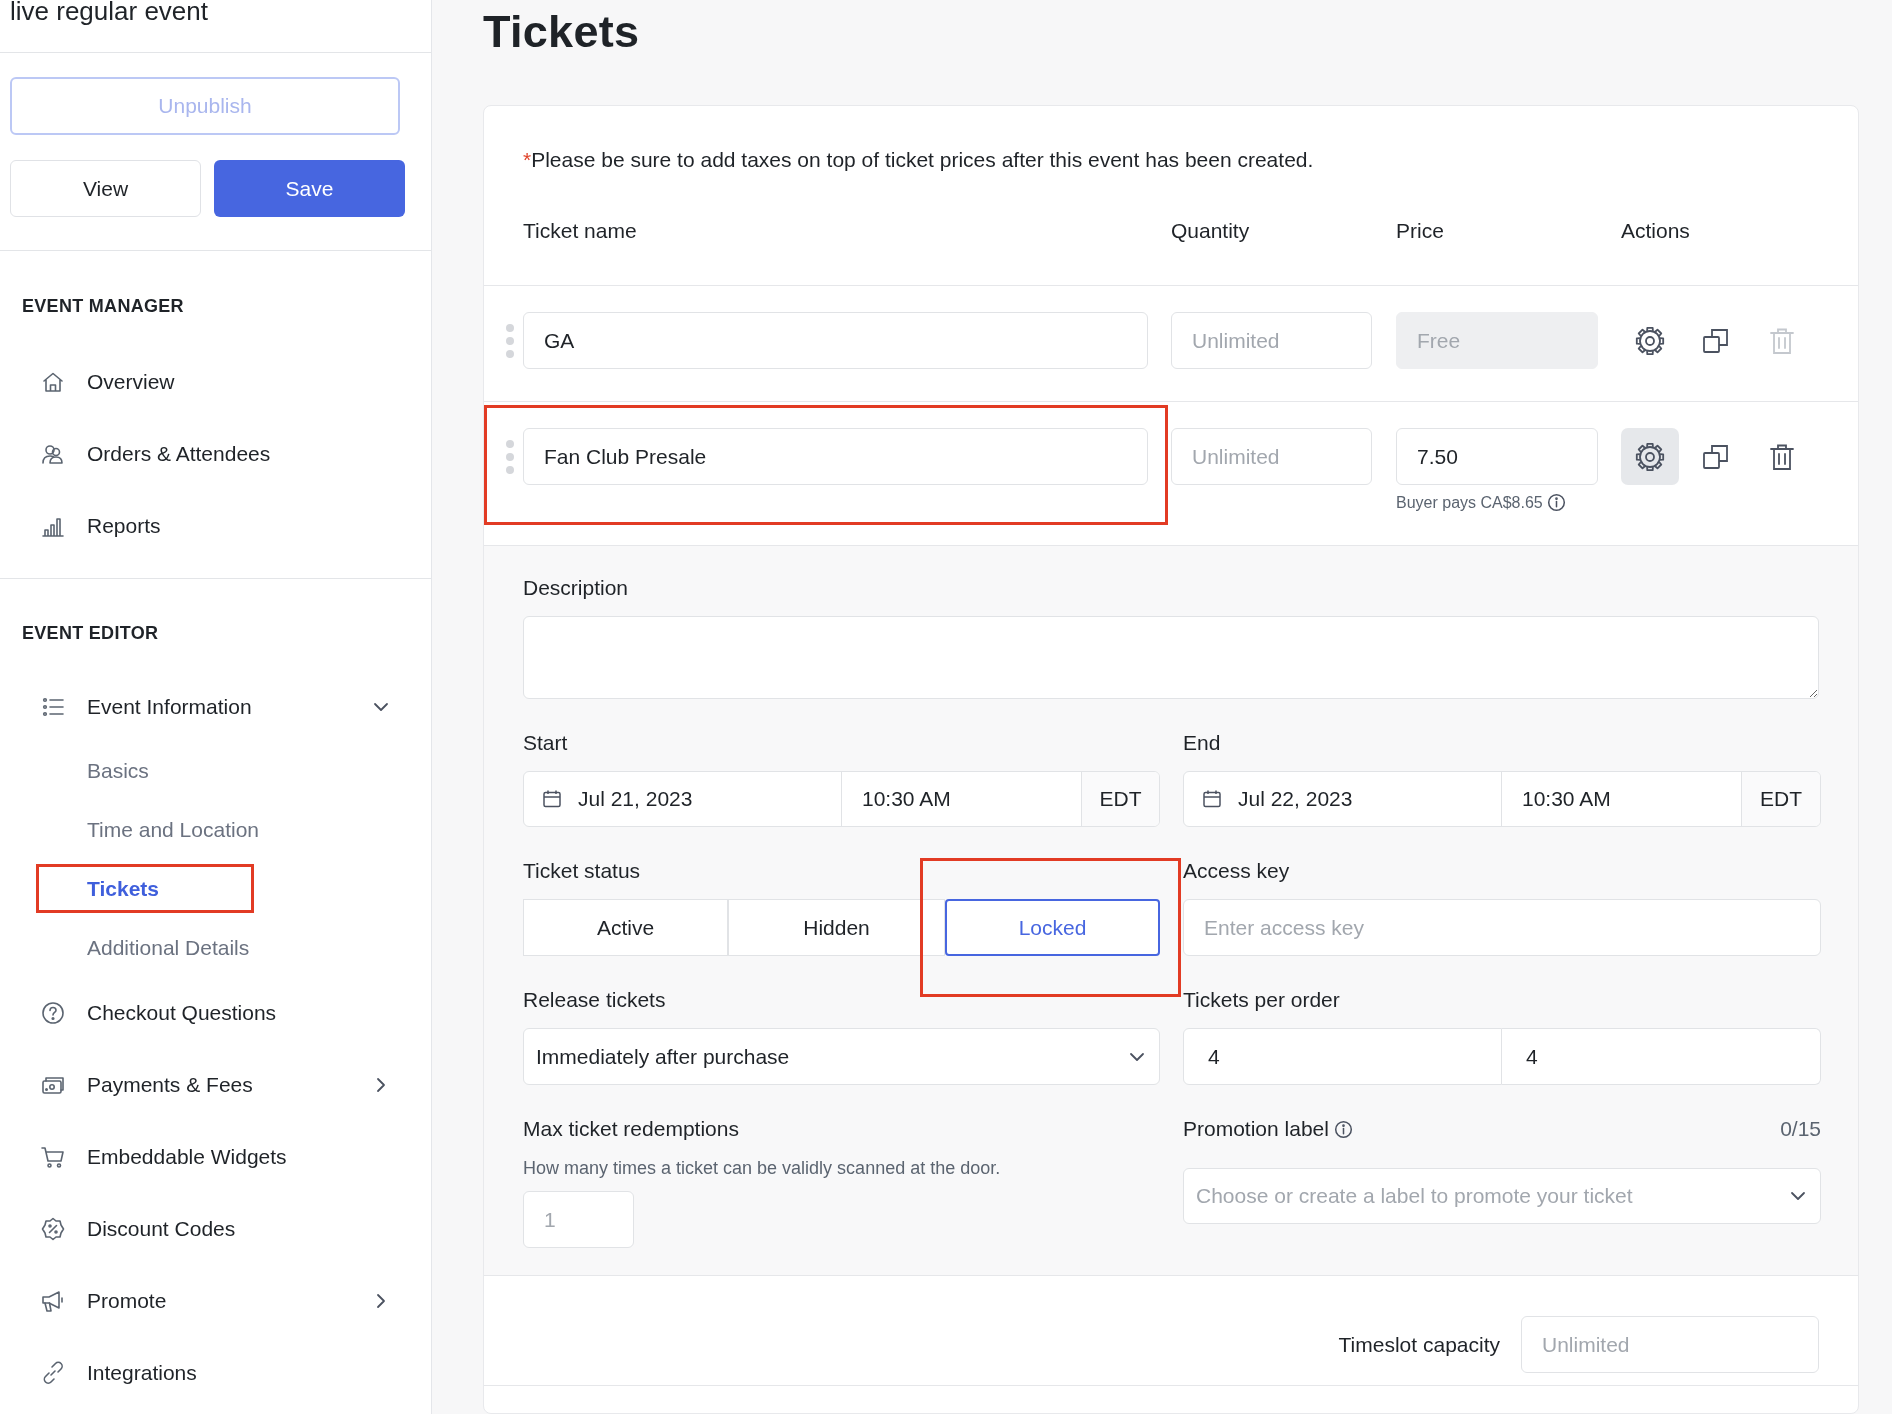 The width and height of the screenshot is (1892, 1414). What do you see at coordinates (835, 456) in the screenshot?
I see `ticket-name-field: Fan Club Presale` at bounding box center [835, 456].